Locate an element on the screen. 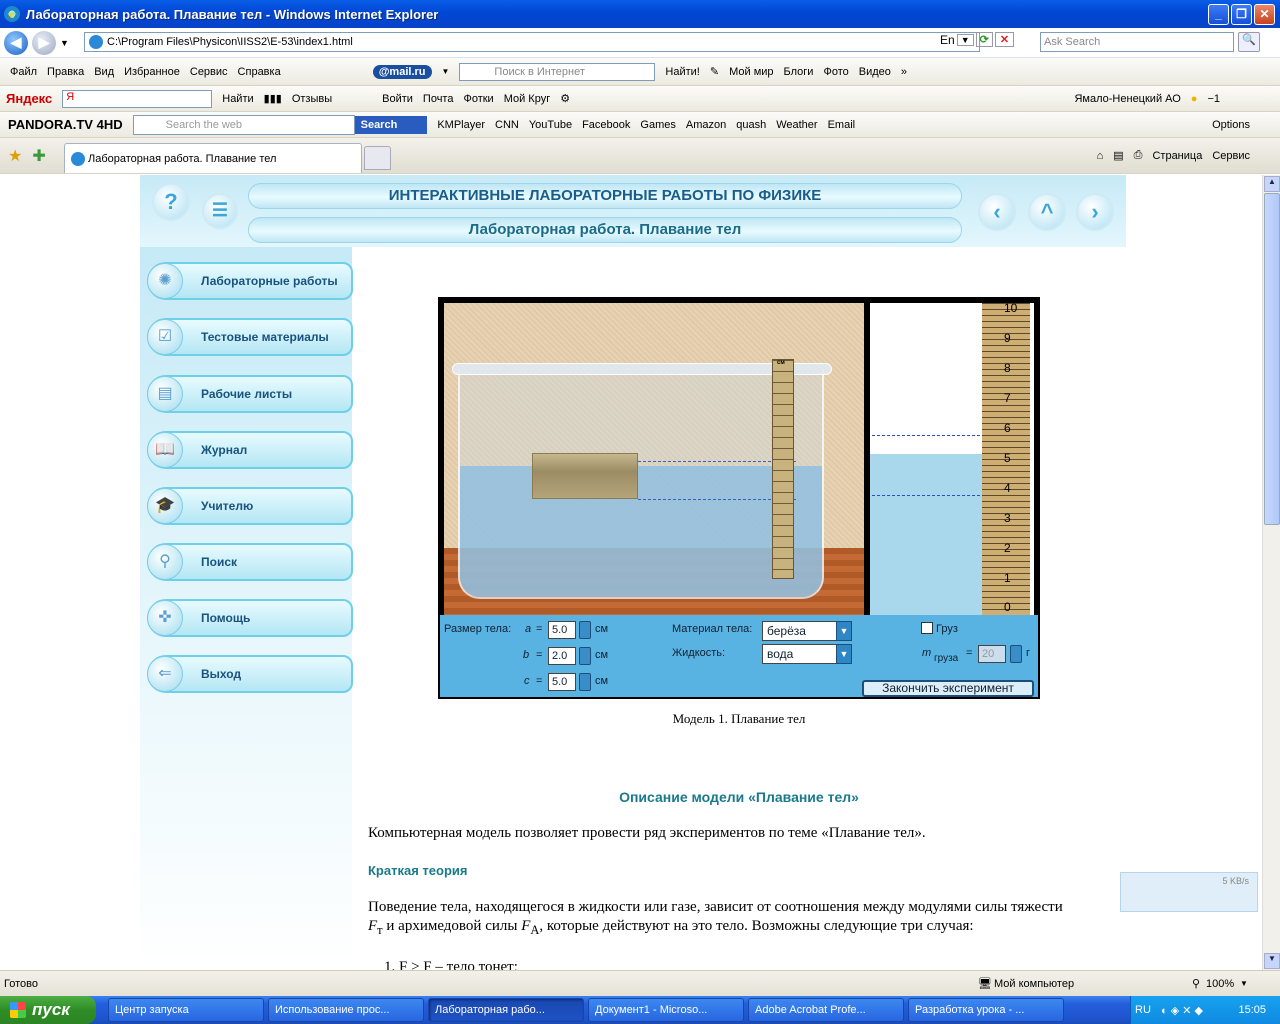 The width and height of the screenshot is (1280, 1024). search-icon: 🔍 is located at coordinates (1249, 42).